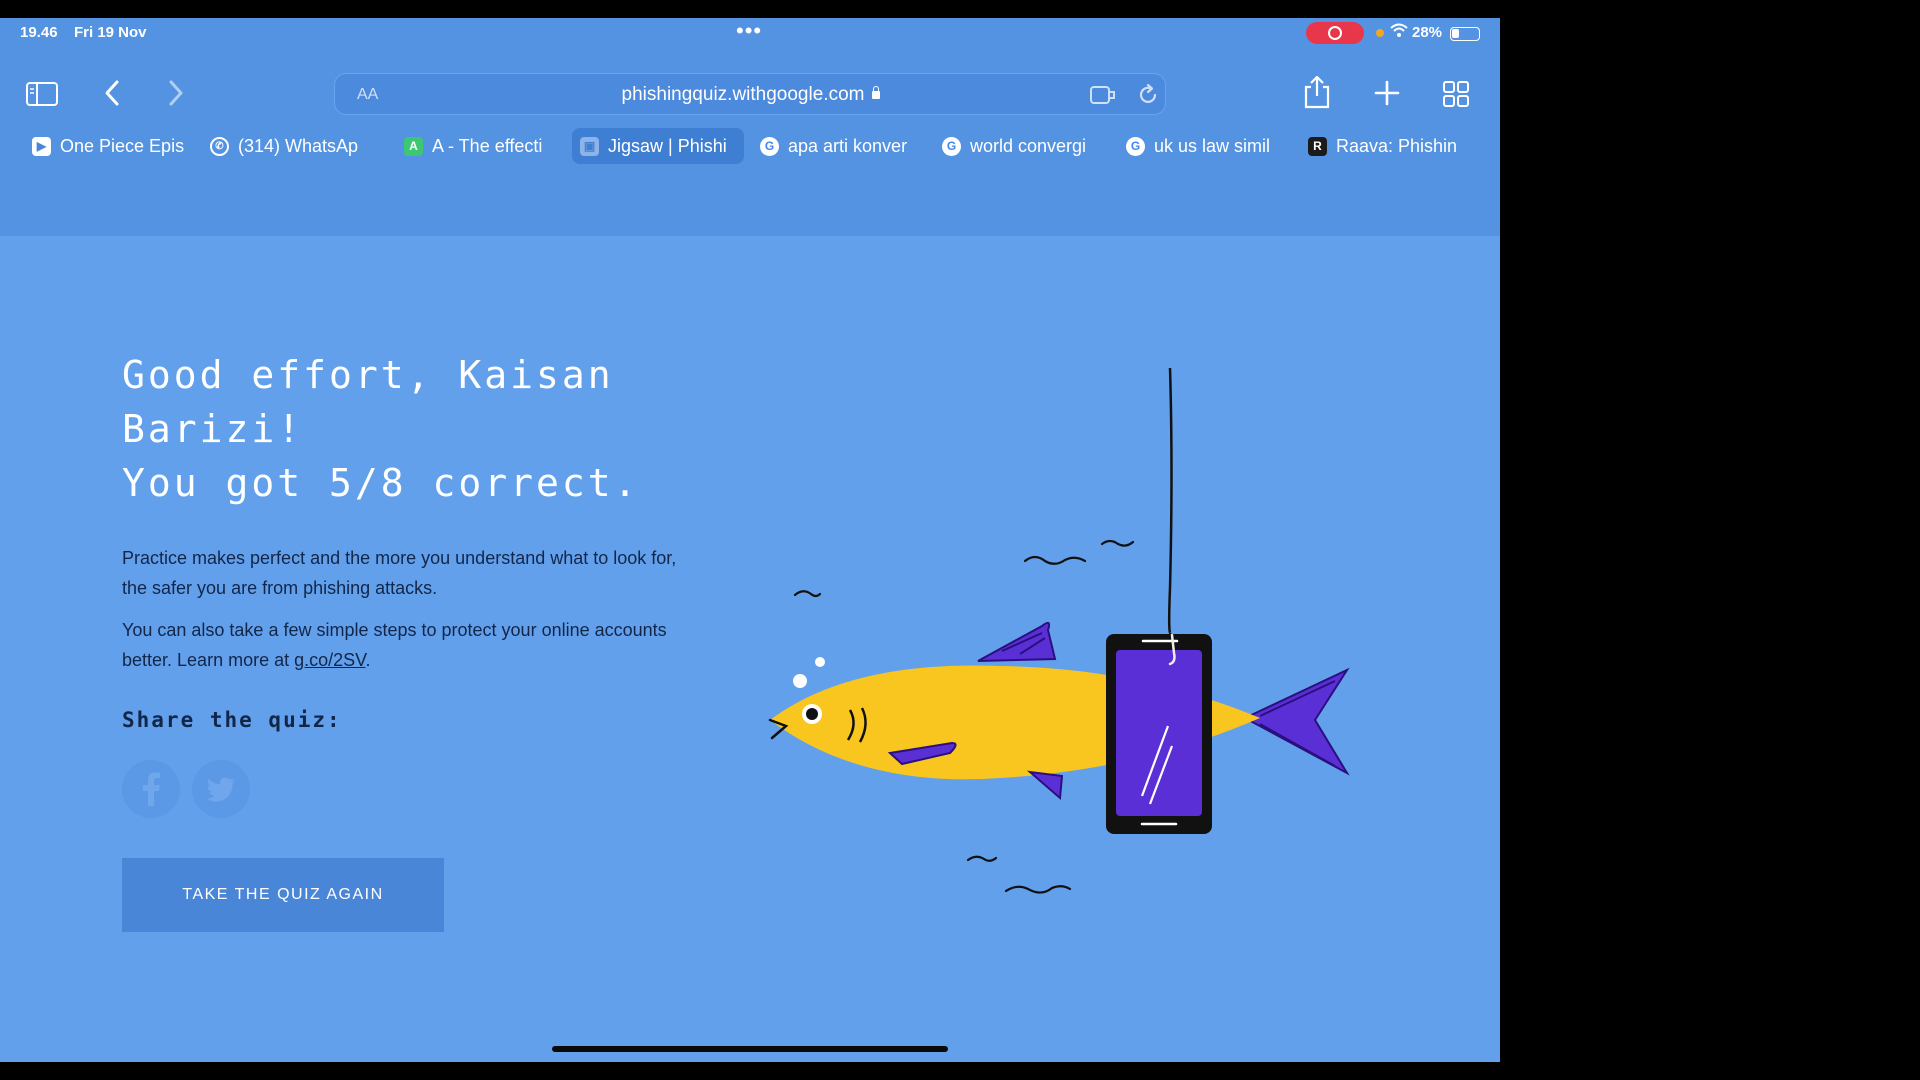 The height and width of the screenshot is (1080, 1920). I want to click on browser-tab: ▶ One Piece Epis, so click(110, 146).